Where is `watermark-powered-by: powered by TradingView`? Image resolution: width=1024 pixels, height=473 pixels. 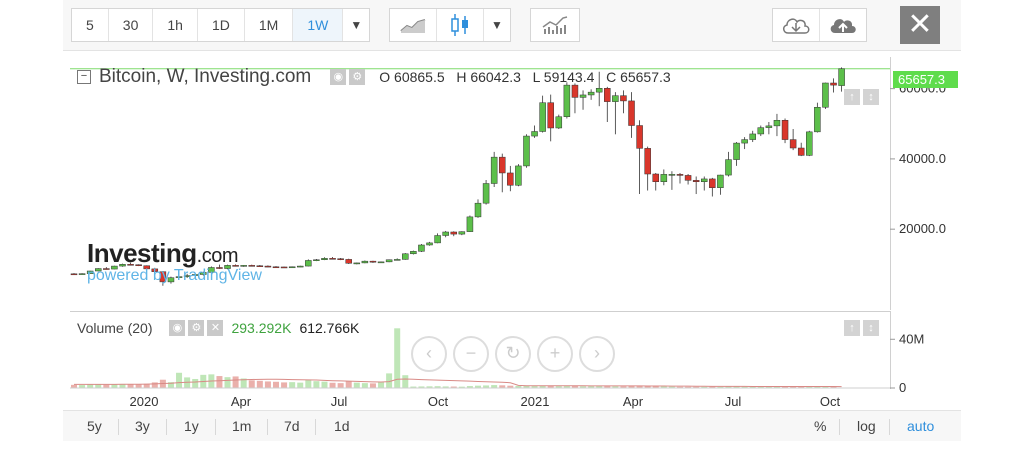 watermark-powered-by: powered by TradingView is located at coordinates (174, 276).